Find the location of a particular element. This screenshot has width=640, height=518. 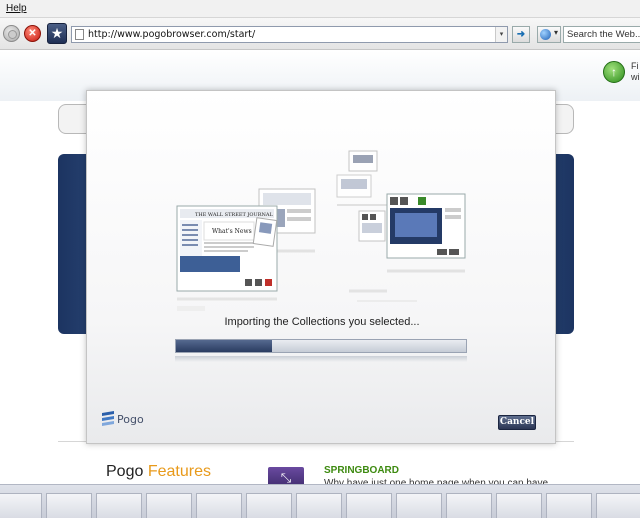

progress-reflection is located at coordinates (321, 359).